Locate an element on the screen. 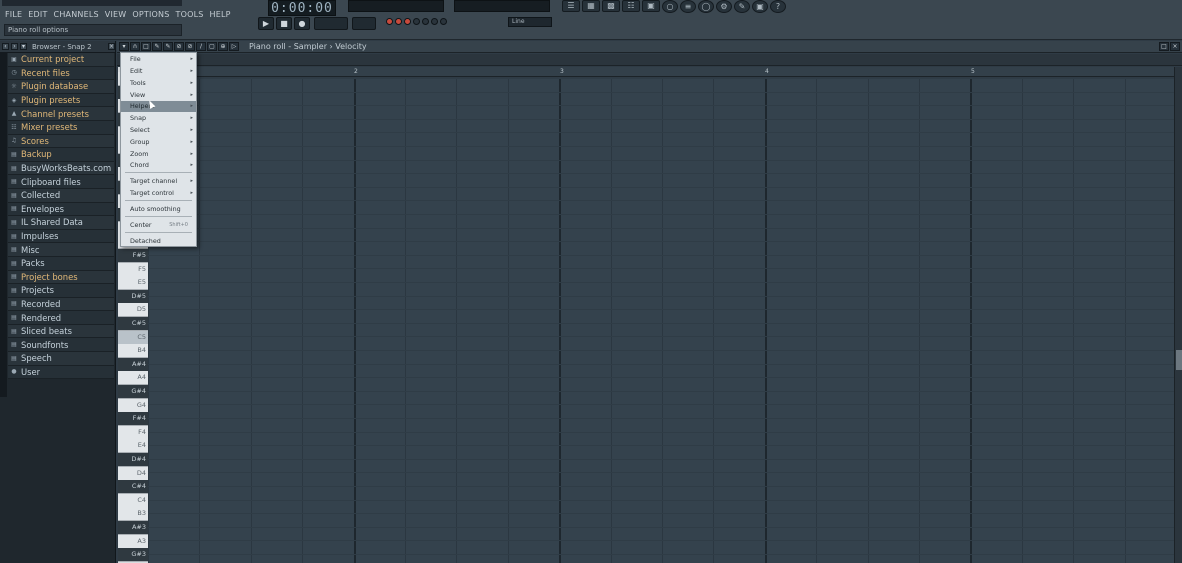 This screenshot has height=563, width=1182. piano-key: B3 is located at coordinates (133, 514).